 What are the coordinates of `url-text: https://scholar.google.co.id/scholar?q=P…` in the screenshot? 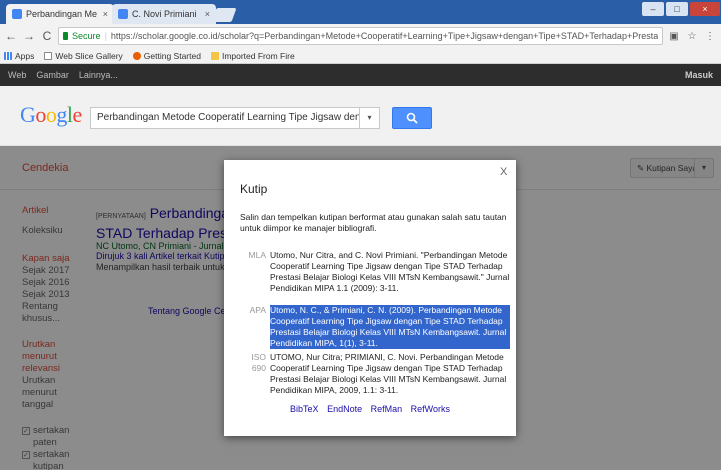 It's located at (384, 36).